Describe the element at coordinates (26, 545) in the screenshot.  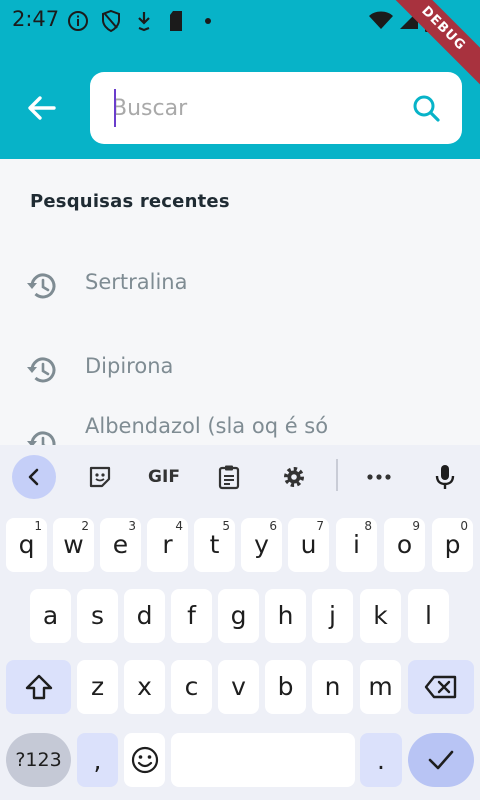
I see `key-q: q1` at that location.